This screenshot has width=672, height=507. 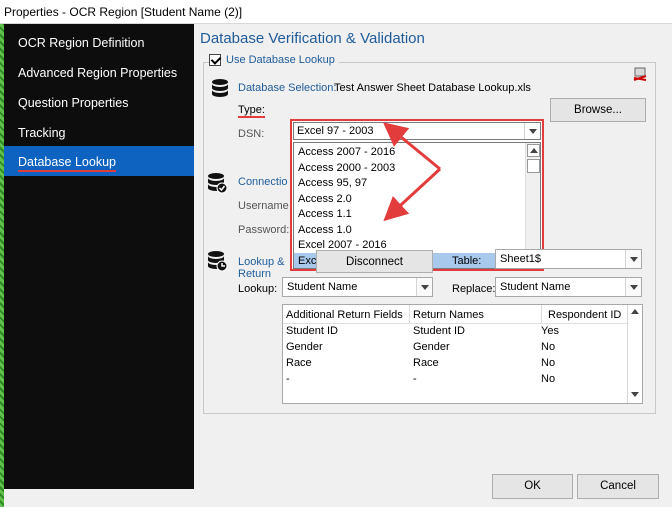 What do you see at coordinates (448, 315) in the screenshot?
I see `table-header: Return Names` at bounding box center [448, 315].